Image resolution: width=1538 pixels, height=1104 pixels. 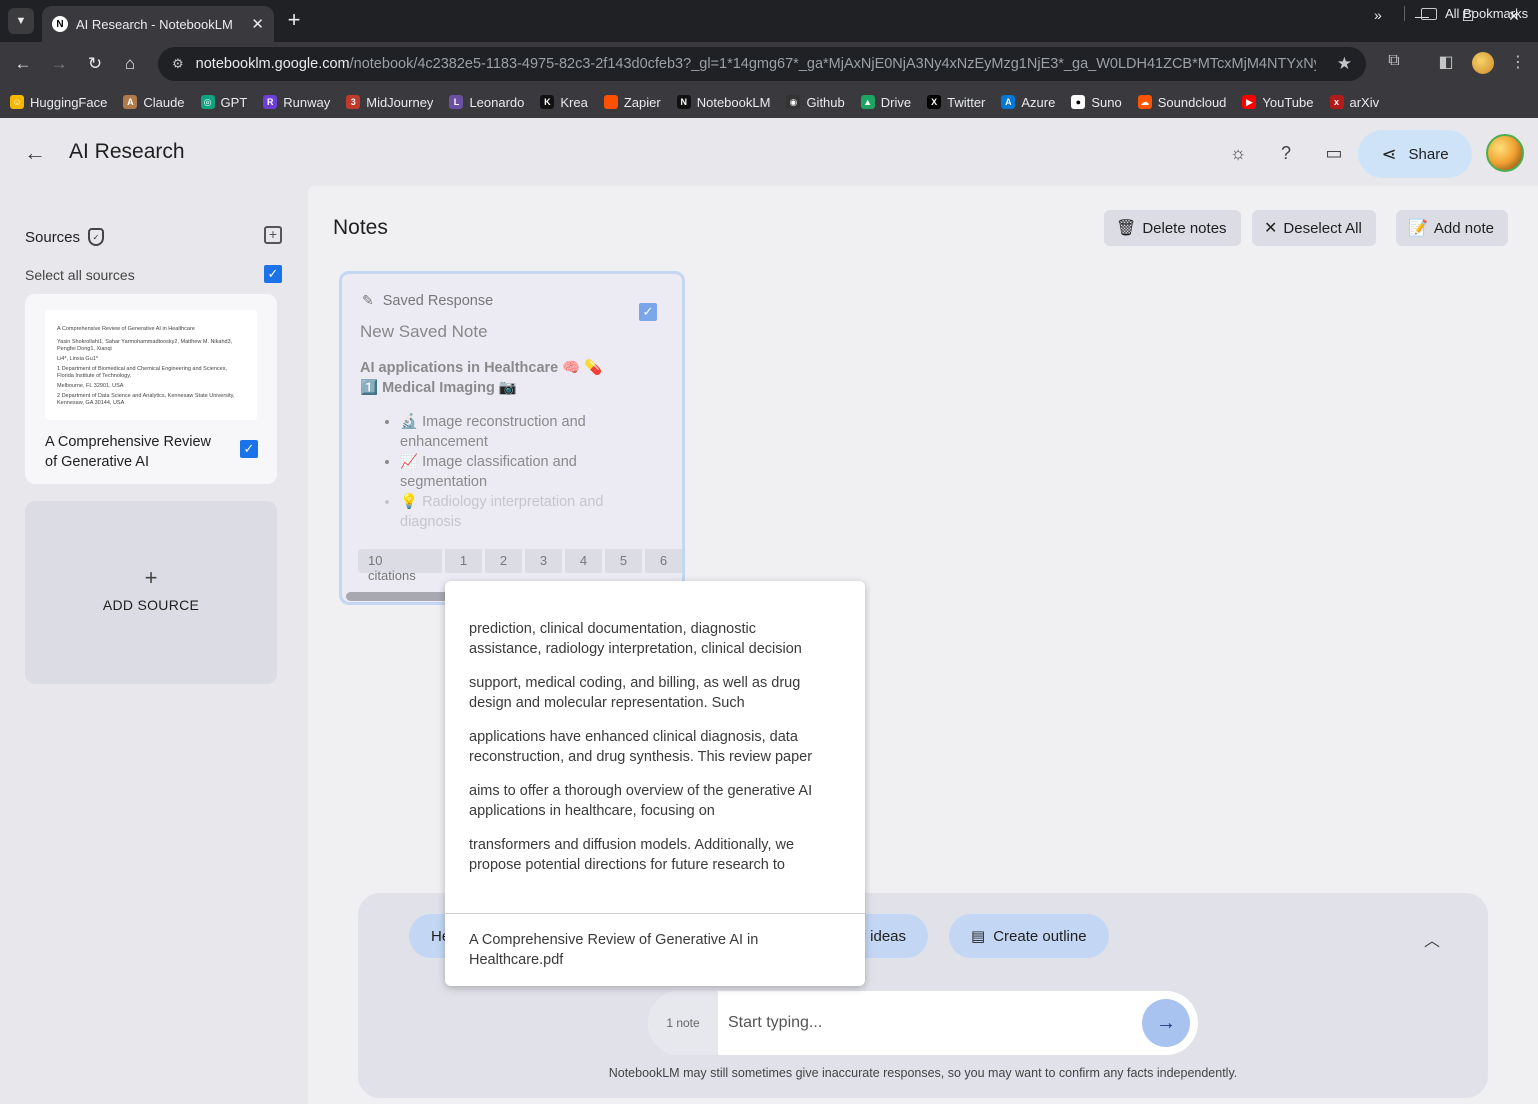 What do you see at coordinates (424, 332) in the screenshot?
I see `note-title: New Saved Note` at bounding box center [424, 332].